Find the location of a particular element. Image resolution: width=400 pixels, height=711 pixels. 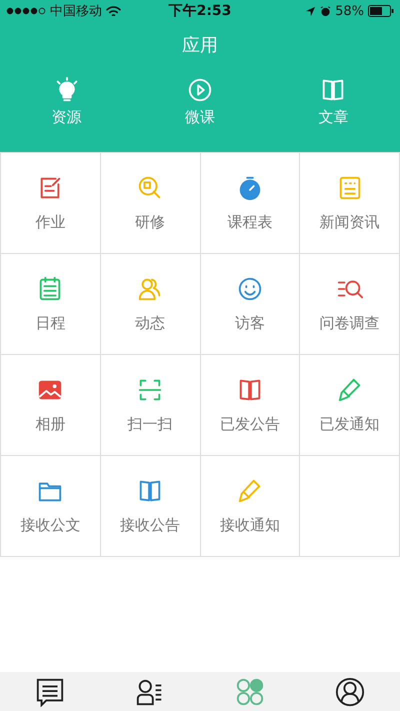

app-tile: 作业 is located at coordinates (51, 203).